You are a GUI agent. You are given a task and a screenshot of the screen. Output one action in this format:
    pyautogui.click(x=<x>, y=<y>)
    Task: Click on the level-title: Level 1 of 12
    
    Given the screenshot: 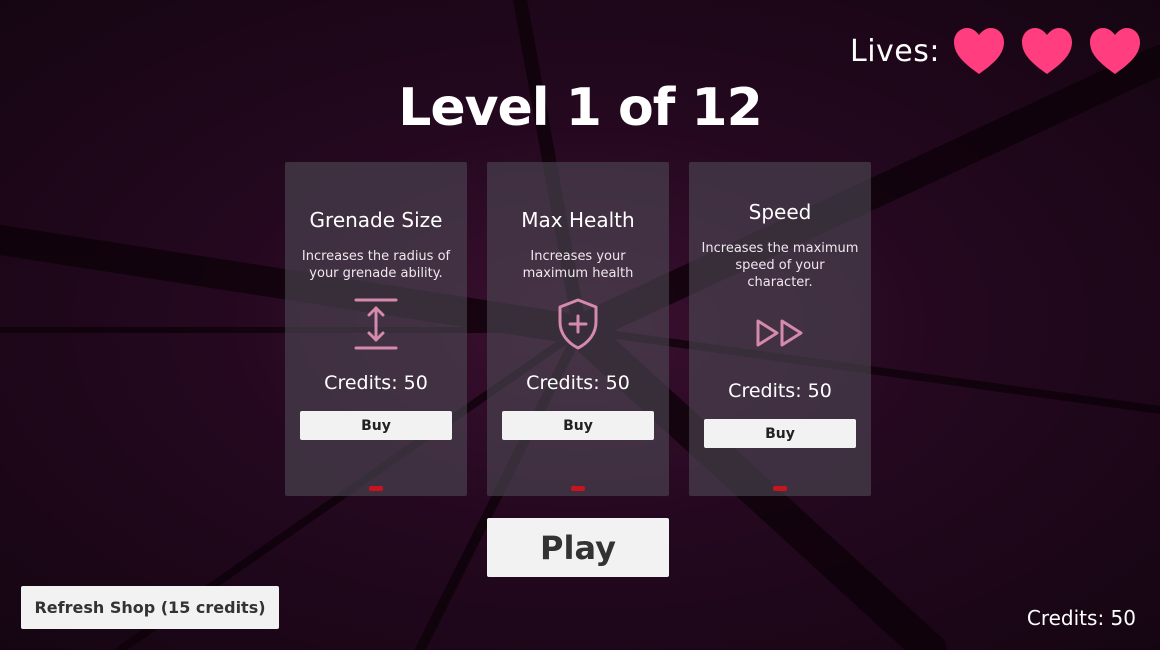 What is the action you would take?
    pyautogui.click(x=580, y=108)
    